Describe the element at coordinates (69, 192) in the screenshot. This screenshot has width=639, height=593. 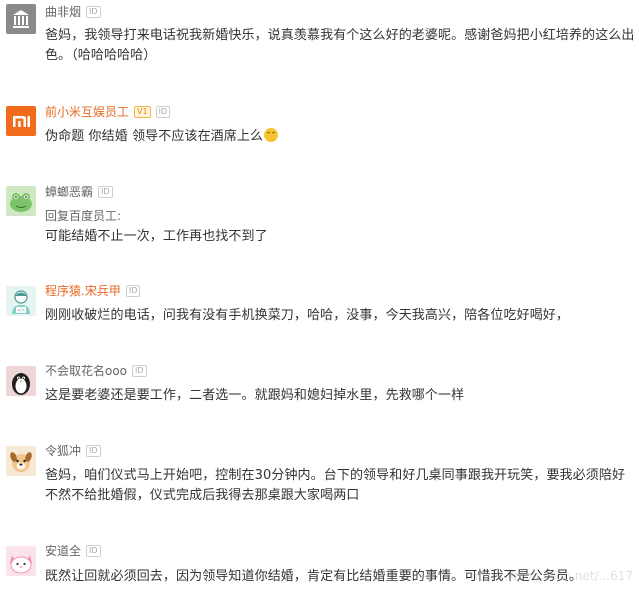
I see `username: 蟑螂恶霸` at that location.